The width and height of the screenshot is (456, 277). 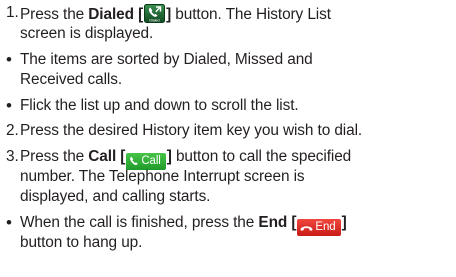 I want to click on dialed-history-icon: Dialed, so click(x=155, y=13).